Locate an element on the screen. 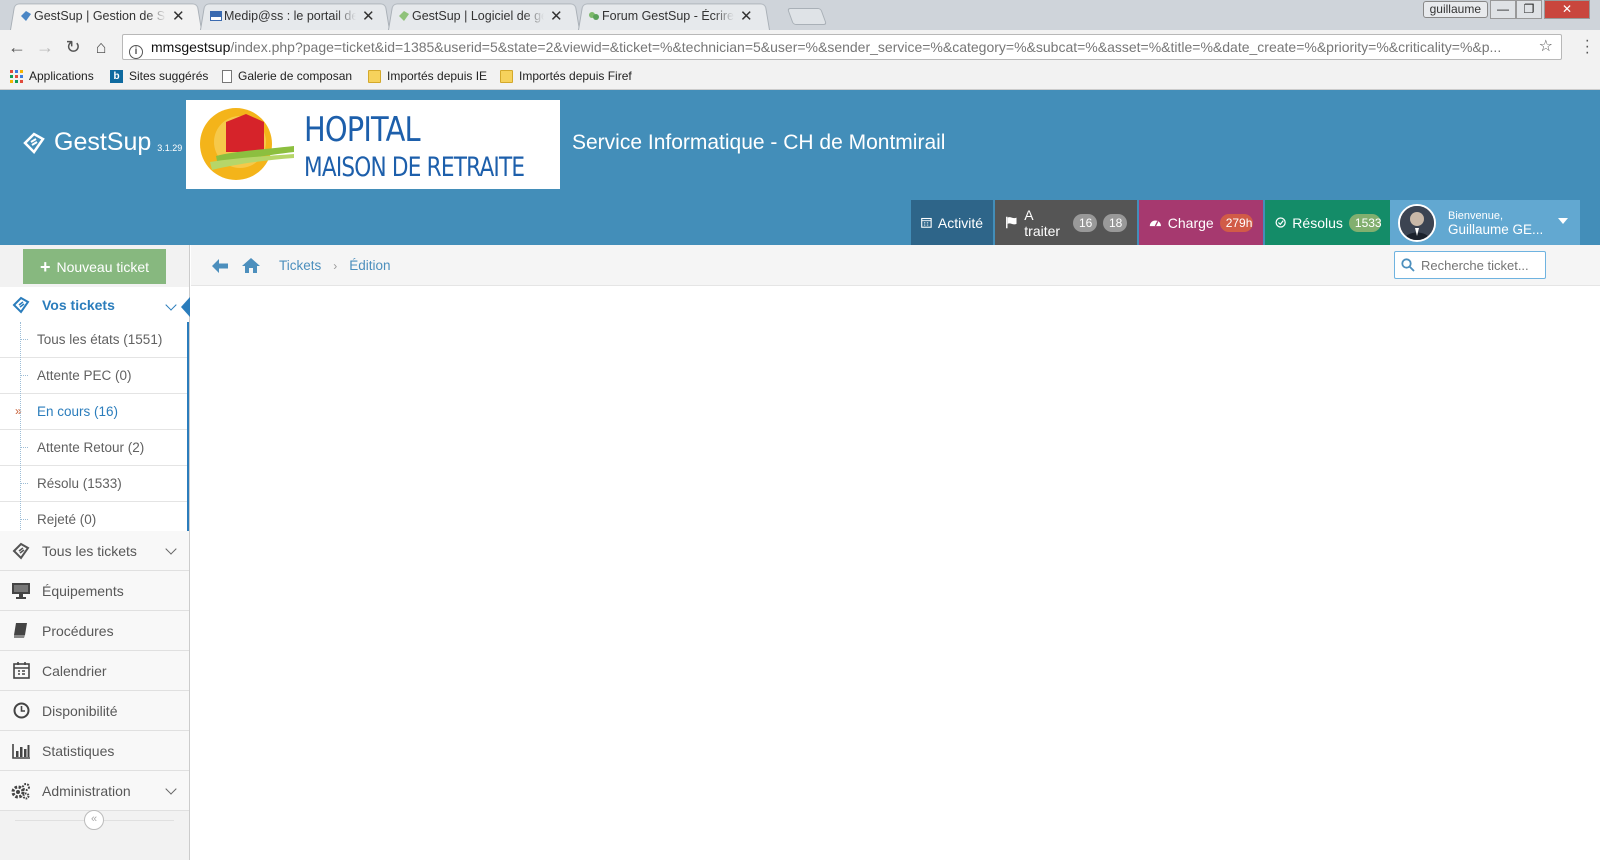  submenu-label: En cours (16) is located at coordinates (78, 411).